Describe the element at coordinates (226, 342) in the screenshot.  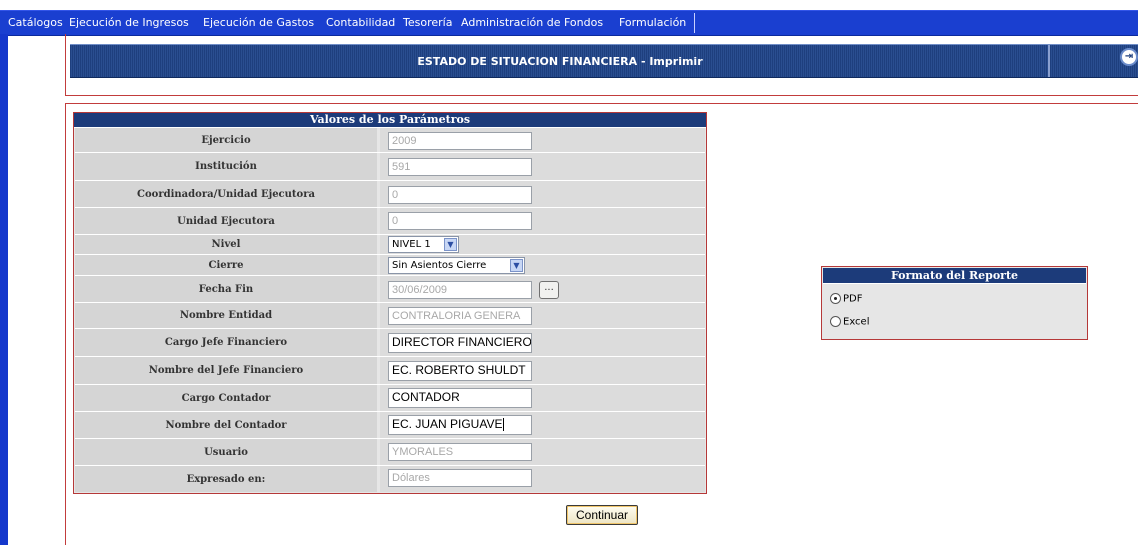
I see `param-label: Cargo Jefe Financiero` at that location.